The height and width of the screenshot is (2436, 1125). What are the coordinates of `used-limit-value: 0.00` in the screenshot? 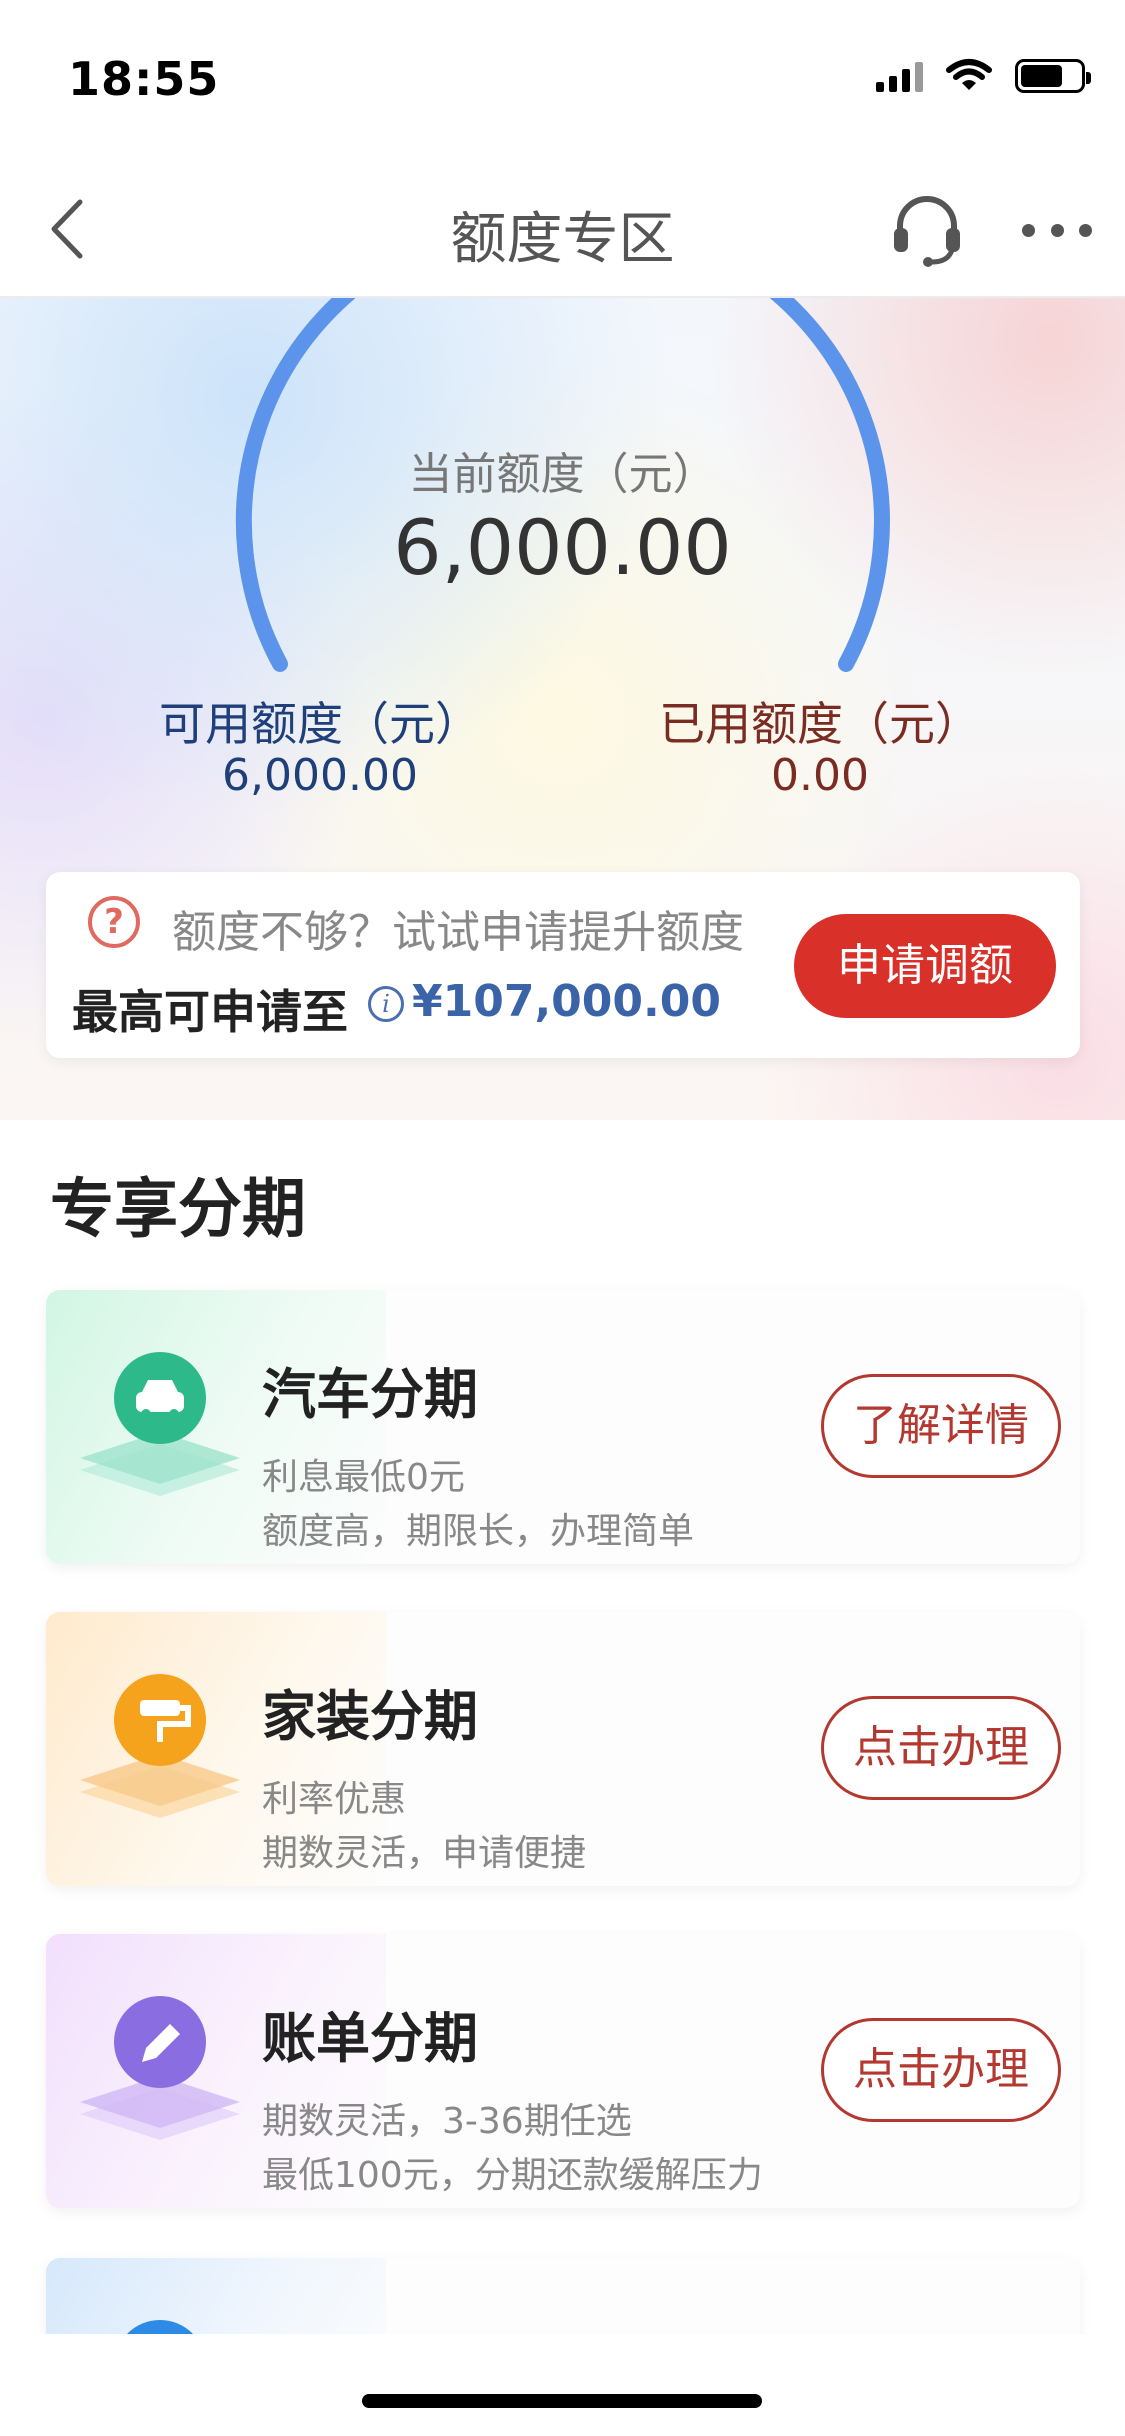 It's located at (820, 775).